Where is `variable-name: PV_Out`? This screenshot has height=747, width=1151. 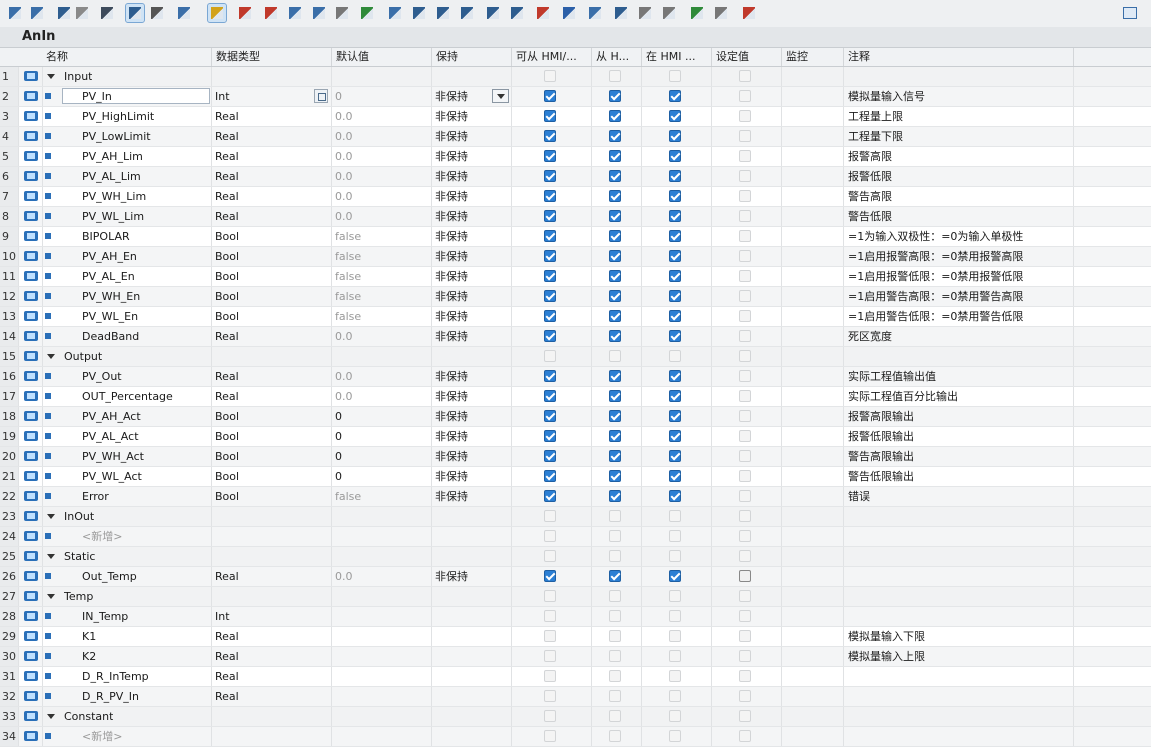
variable-name: PV_Out is located at coordinates (102, 376).